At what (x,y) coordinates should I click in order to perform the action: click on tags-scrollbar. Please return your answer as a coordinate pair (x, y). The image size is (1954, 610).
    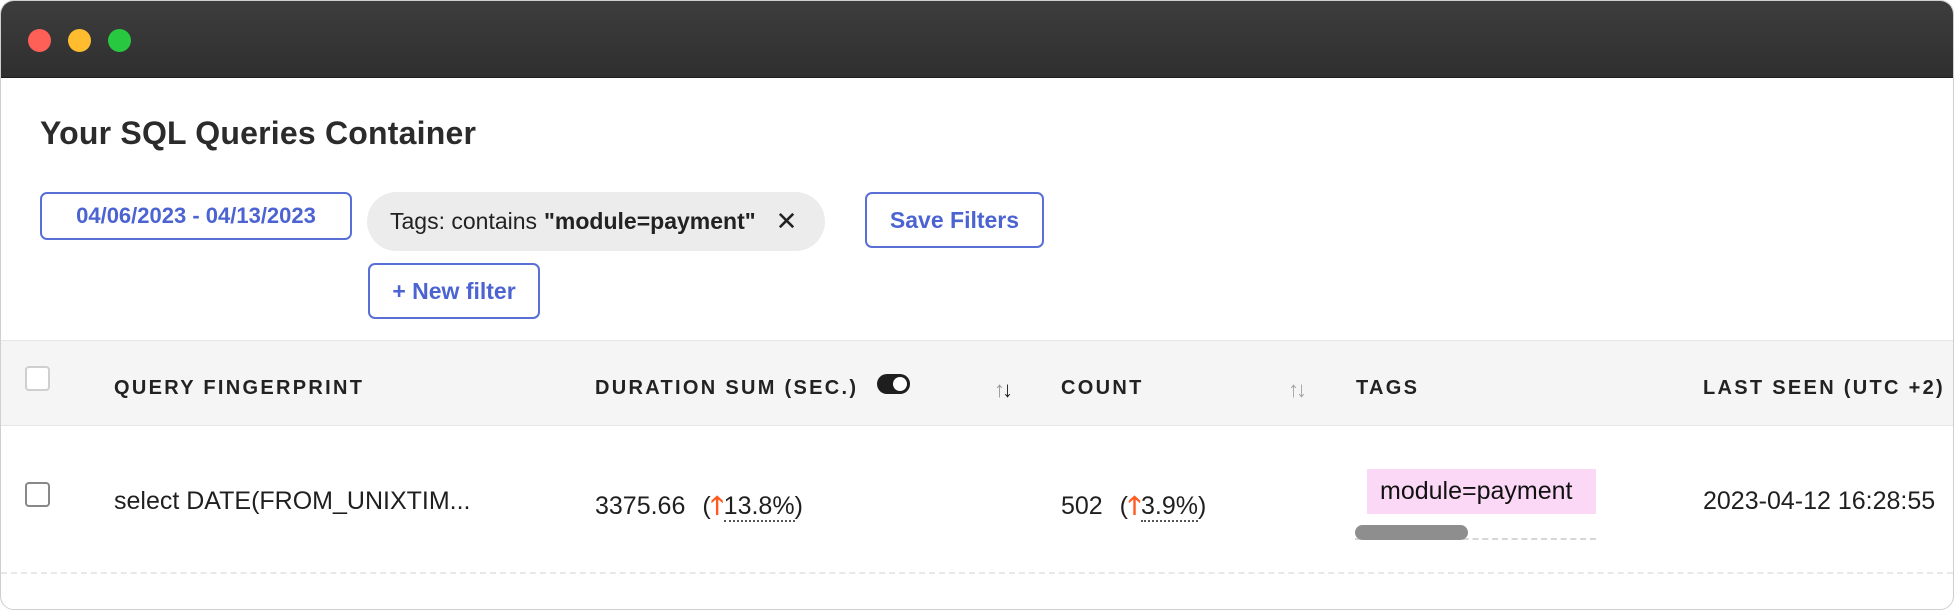
    Looking at the image, I should click on (1411, 532).